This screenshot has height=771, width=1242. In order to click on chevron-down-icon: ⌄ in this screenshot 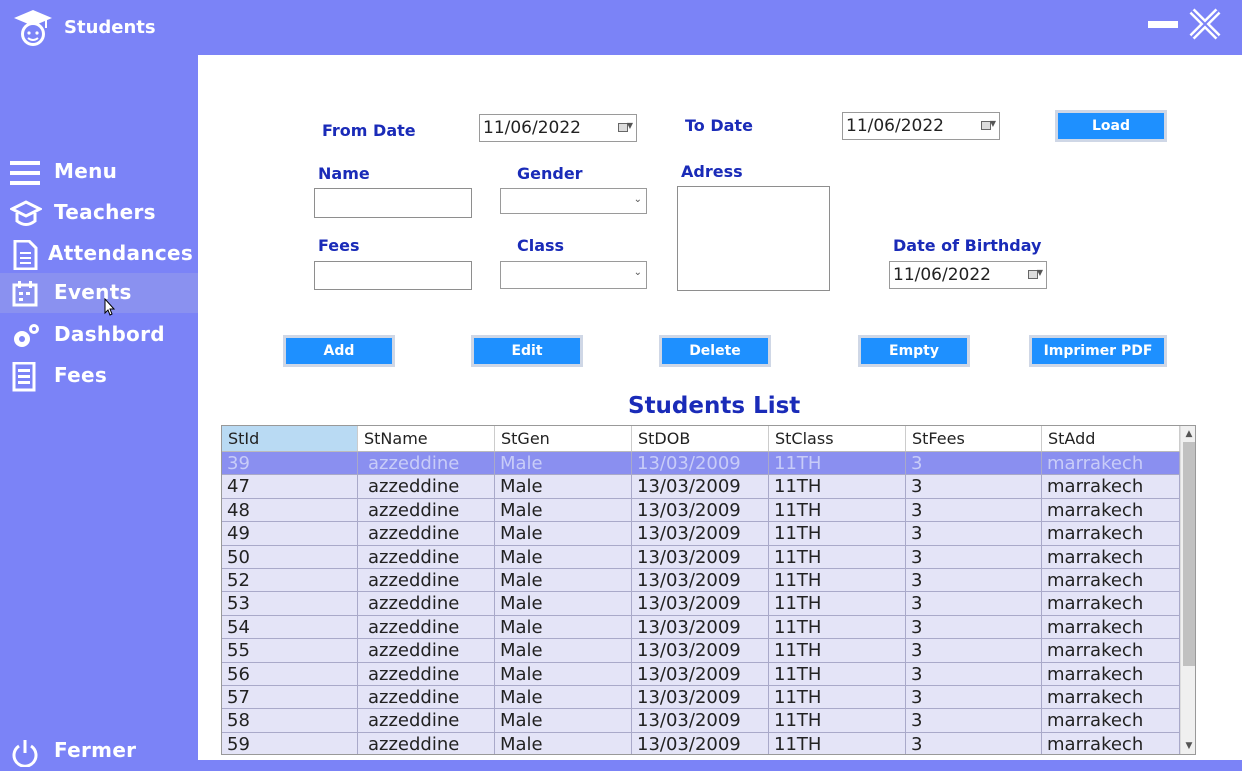, I will do `click(637, 199)`.